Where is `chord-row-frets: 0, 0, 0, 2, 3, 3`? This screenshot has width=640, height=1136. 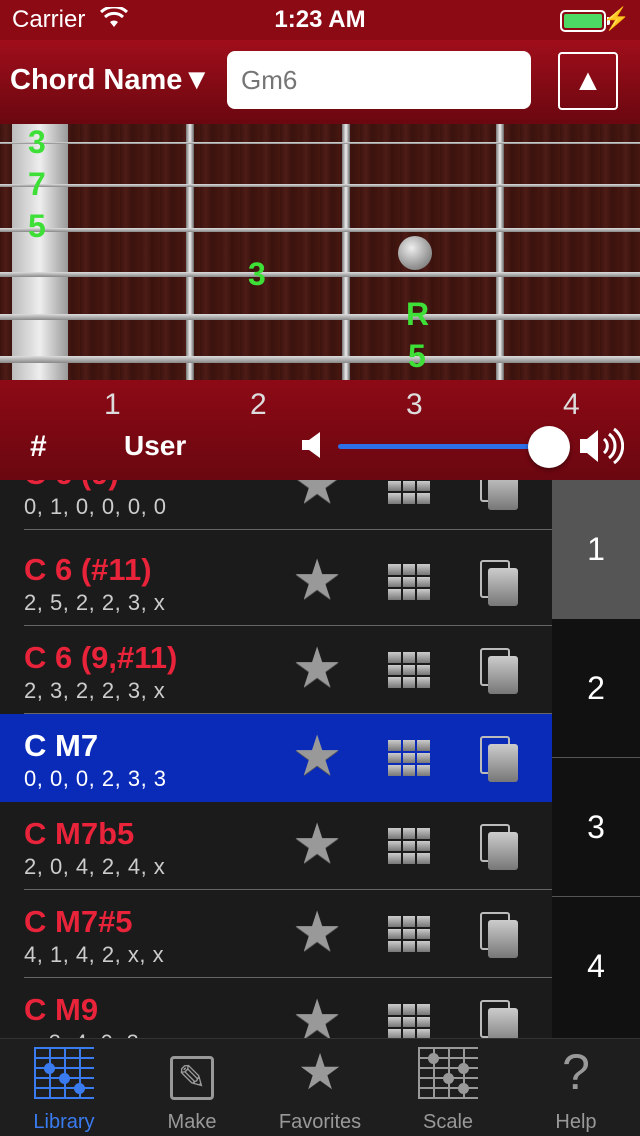 chord-row-frets: 0, 0, 0, 2, 3, 3 is located at coordinates (95, 778).